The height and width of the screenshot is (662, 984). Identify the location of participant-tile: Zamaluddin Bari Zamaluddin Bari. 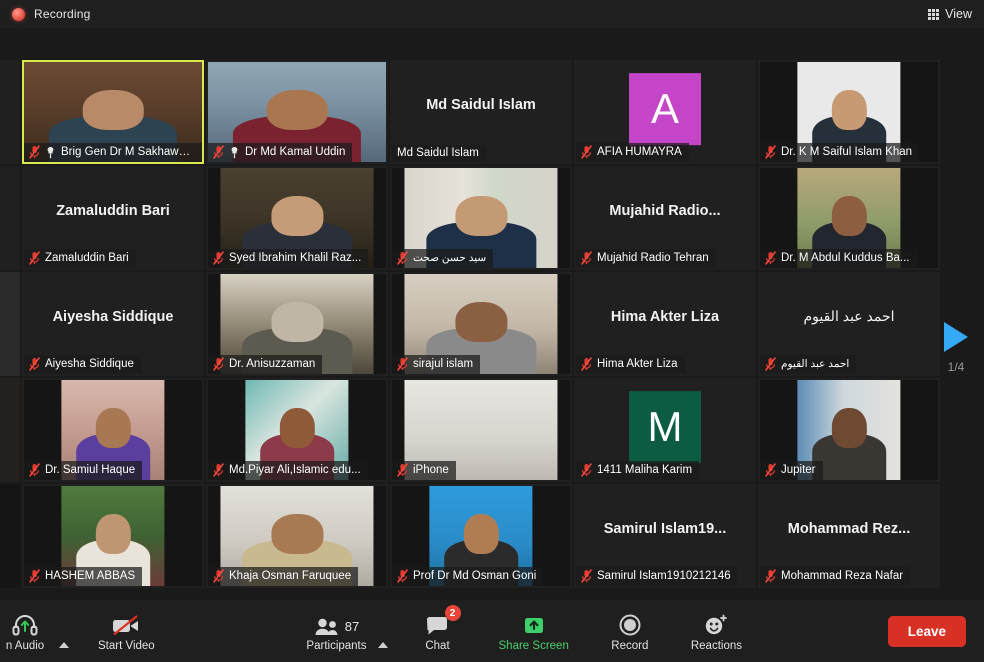
(113, 218).